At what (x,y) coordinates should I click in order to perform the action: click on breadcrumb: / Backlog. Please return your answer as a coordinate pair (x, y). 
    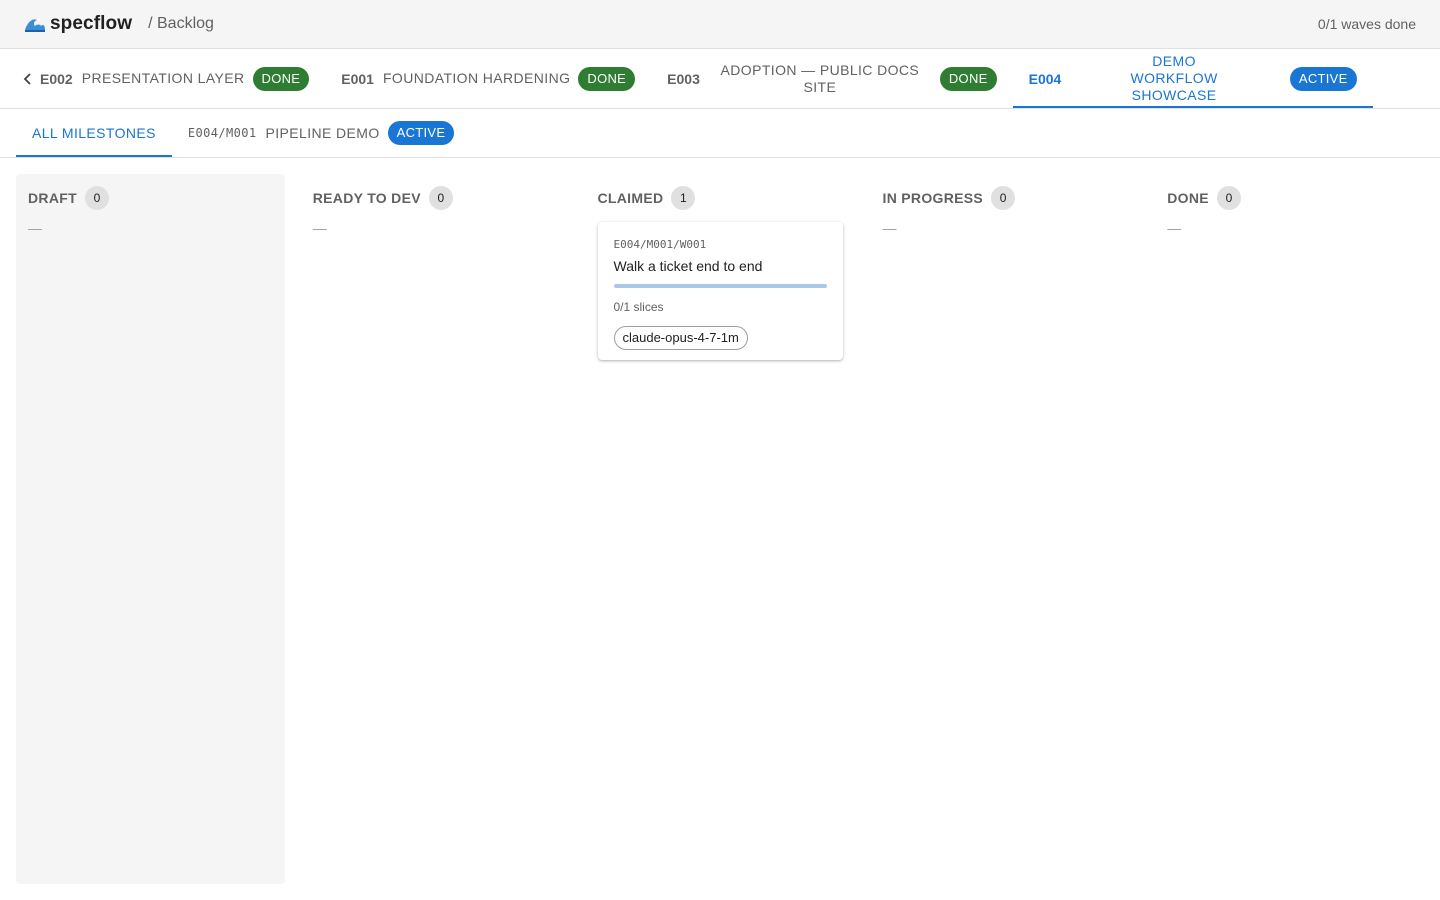
    Looking at the image, I should click on (181, 24).